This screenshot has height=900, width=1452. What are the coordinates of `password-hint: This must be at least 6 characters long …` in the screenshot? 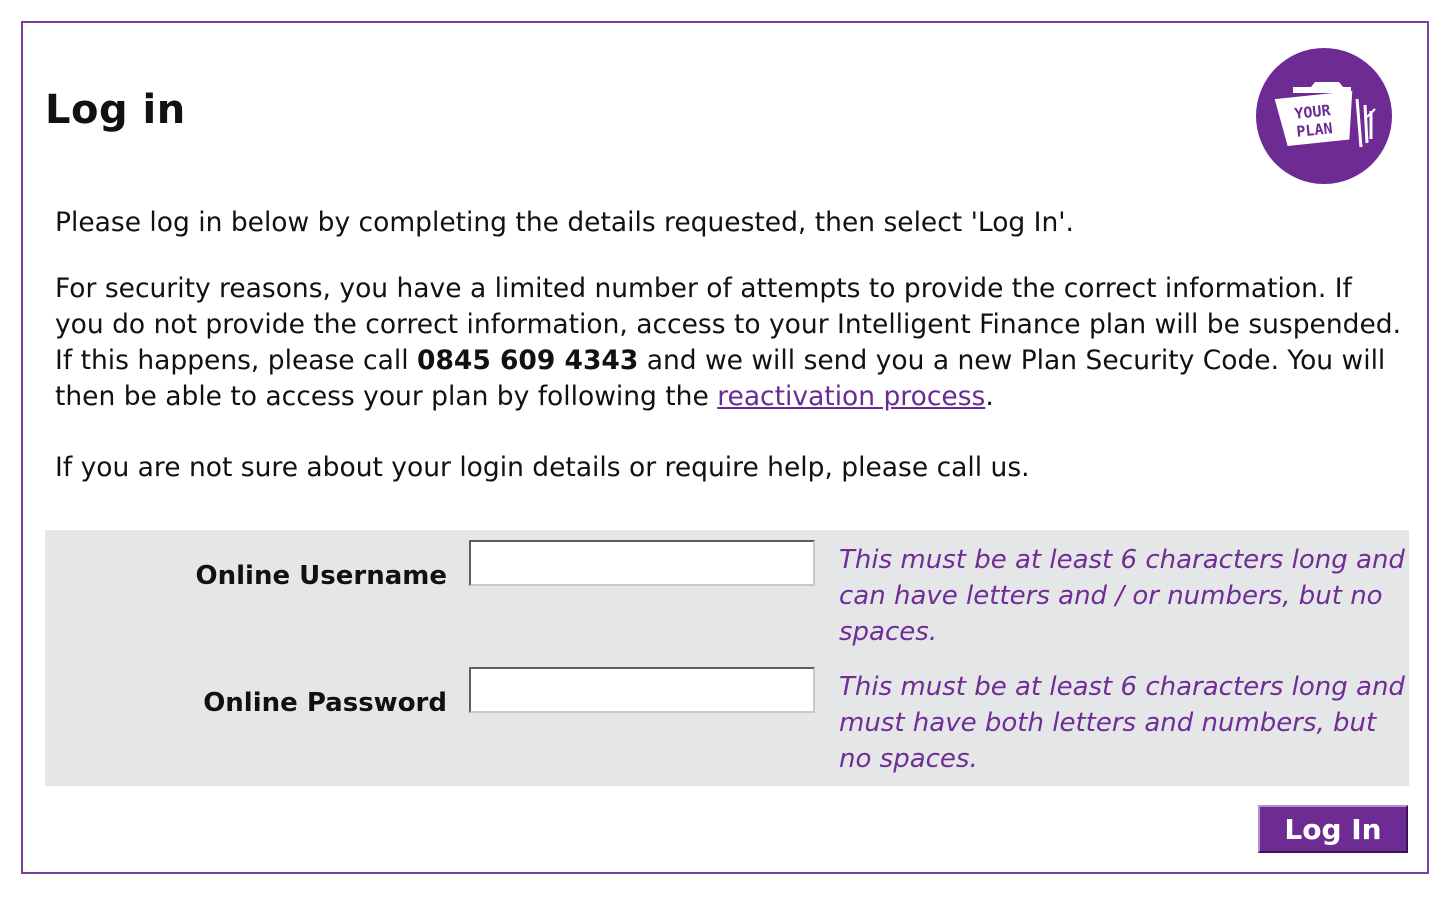 It's located at (1122, 723).